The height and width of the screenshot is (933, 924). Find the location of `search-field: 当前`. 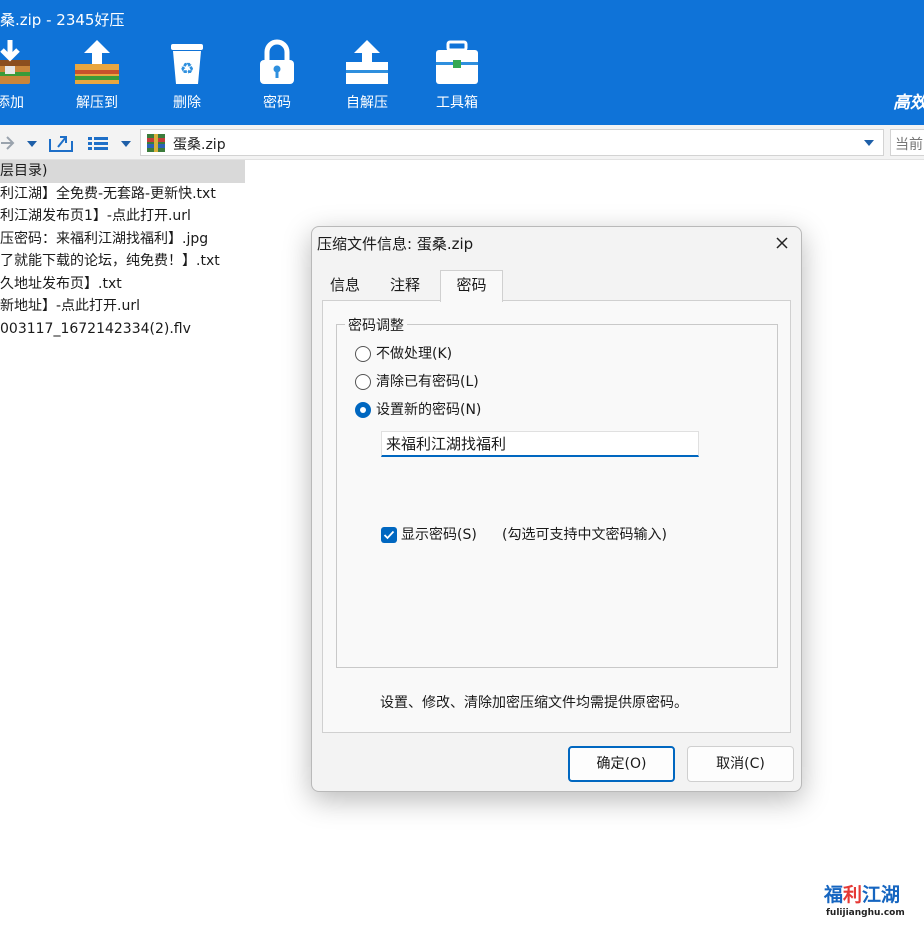

search-field: 当前 is located at coordinates (907, 142).